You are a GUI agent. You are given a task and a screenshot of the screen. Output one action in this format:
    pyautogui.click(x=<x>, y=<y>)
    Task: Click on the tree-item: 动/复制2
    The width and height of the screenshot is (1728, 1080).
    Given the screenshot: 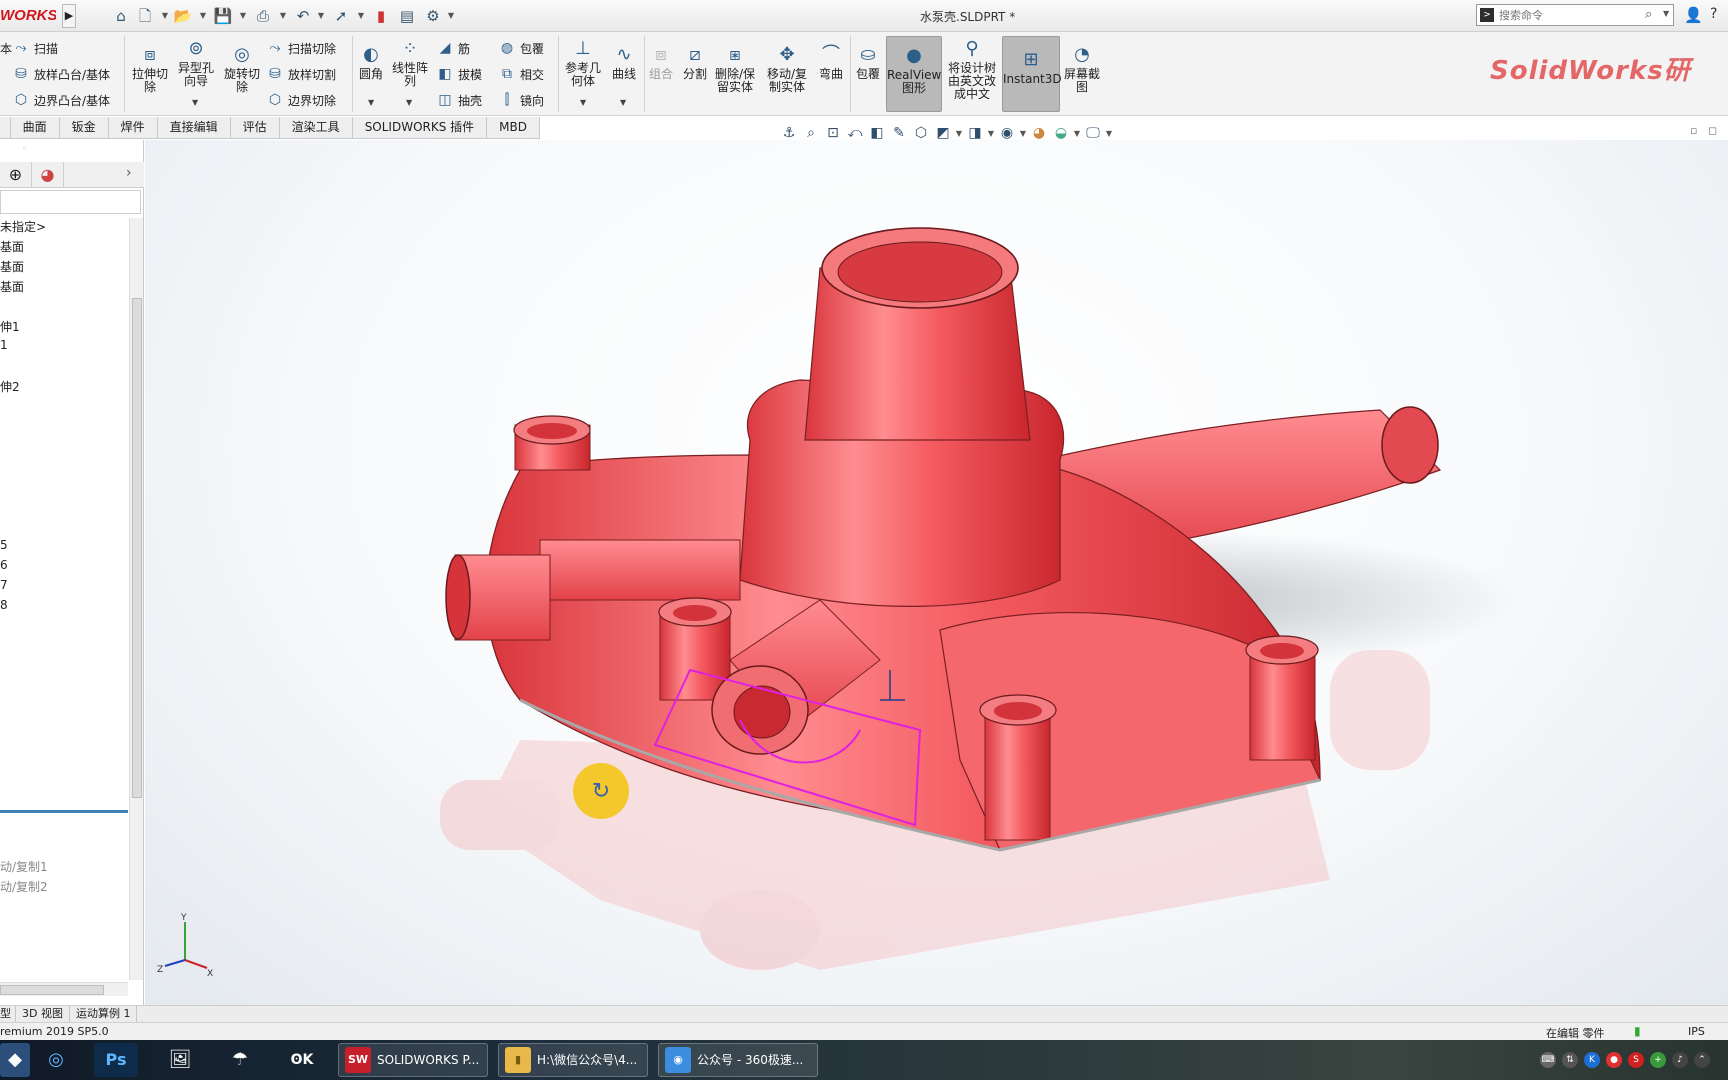 What is the action you would take?
    pyautogui.click(x=24, y=886)
    